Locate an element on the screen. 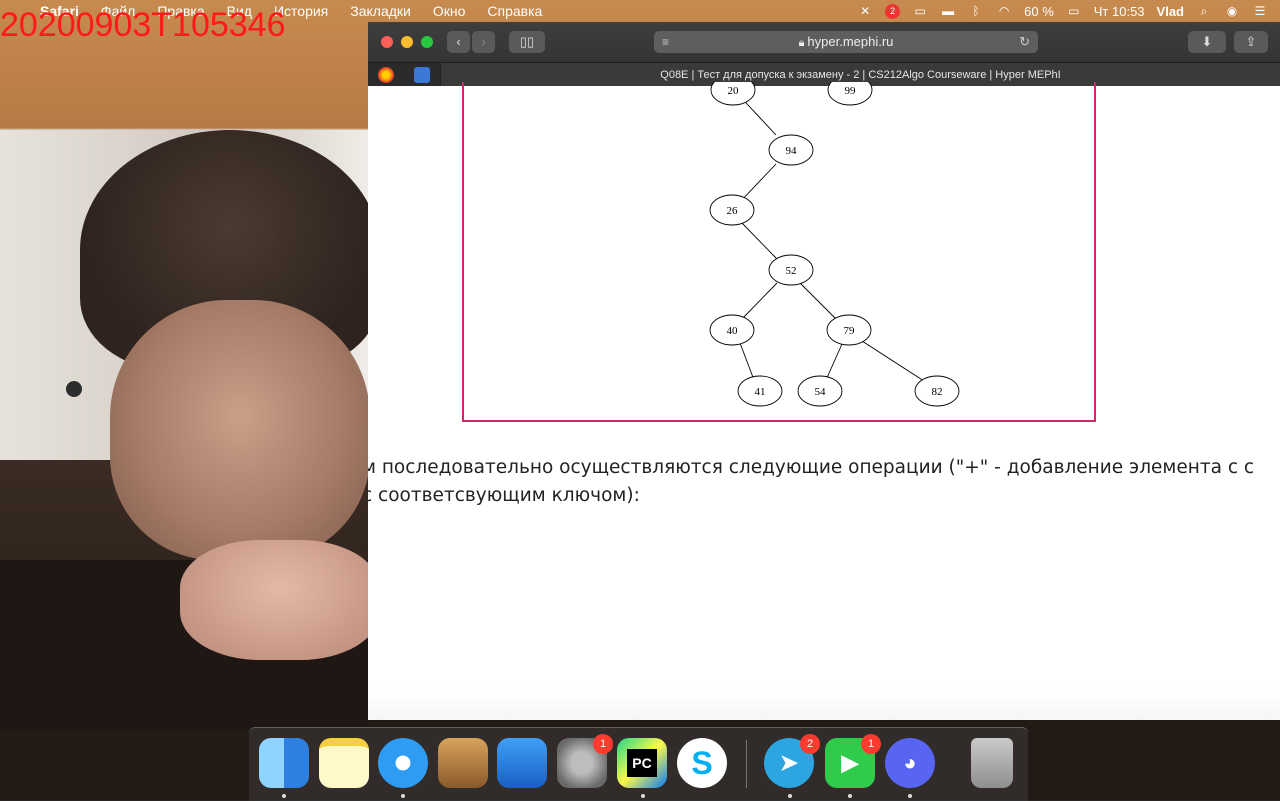 Image resolution: width=1280 pixels, height=801 pixels. chevron-left-icon: ‹ is located at coordinates (458, 41).